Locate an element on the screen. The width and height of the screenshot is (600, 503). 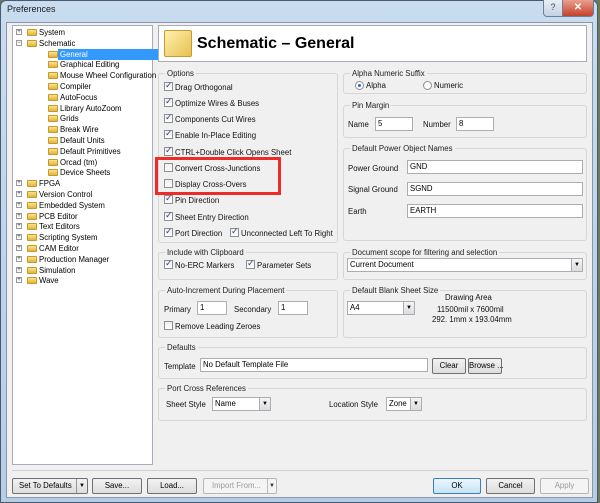
option-label: Unconnected Left To Right is located at coordinates (287, 233).